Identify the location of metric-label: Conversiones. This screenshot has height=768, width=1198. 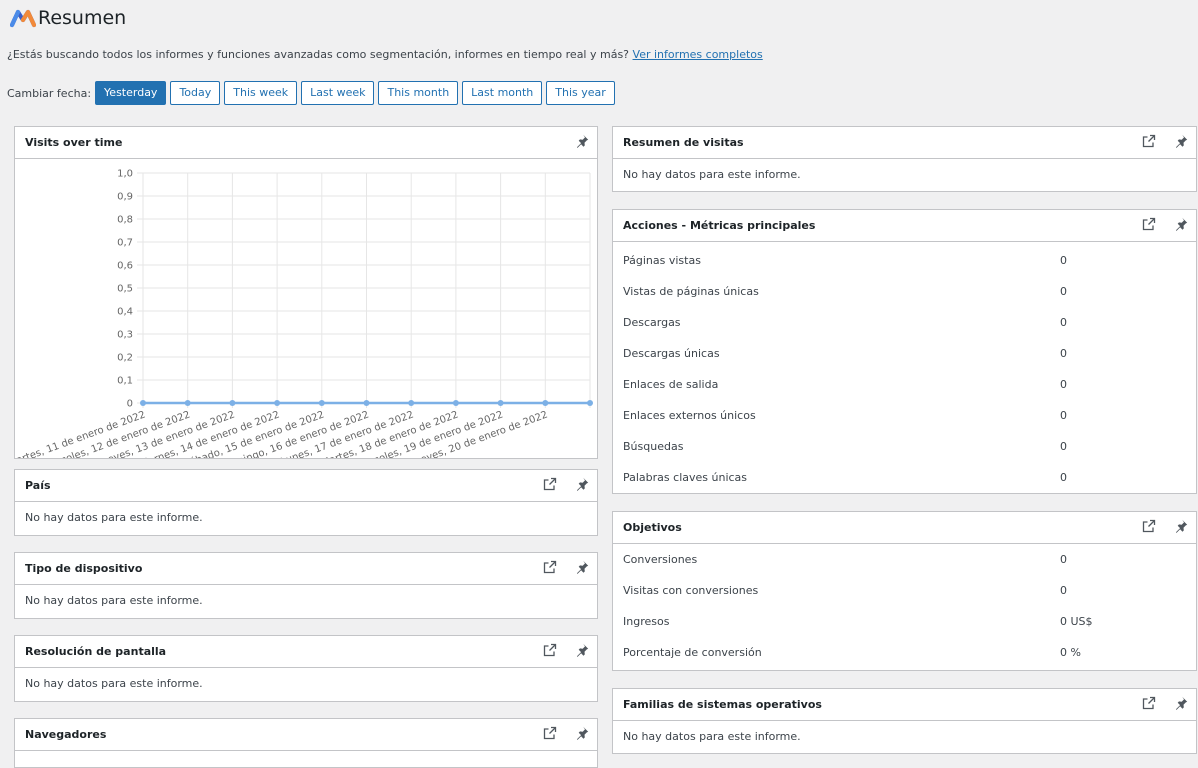
(660, 559).